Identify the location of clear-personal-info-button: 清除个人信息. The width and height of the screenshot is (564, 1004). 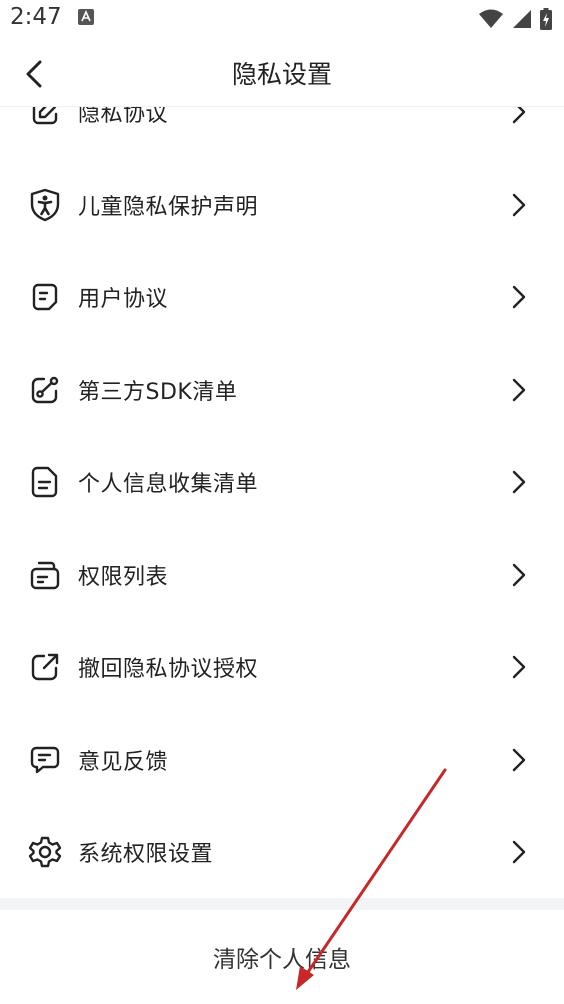
(282, 957).